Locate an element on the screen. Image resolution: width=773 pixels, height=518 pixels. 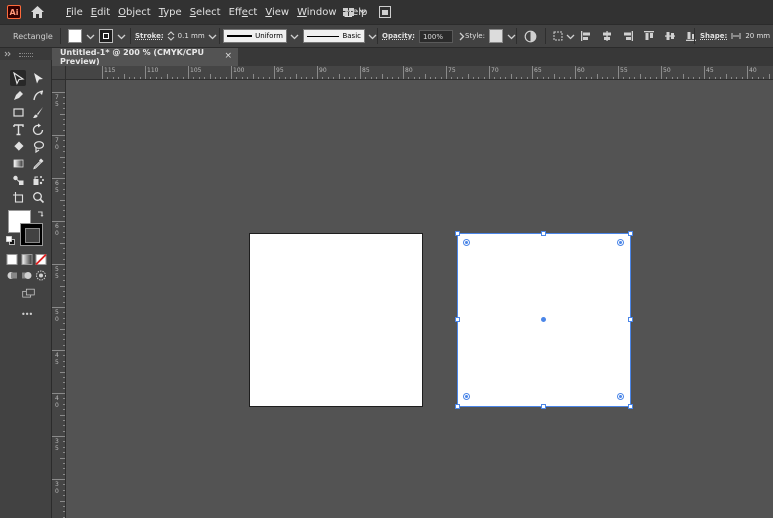
align-bottom-icon is located at coordinates (691, 36).